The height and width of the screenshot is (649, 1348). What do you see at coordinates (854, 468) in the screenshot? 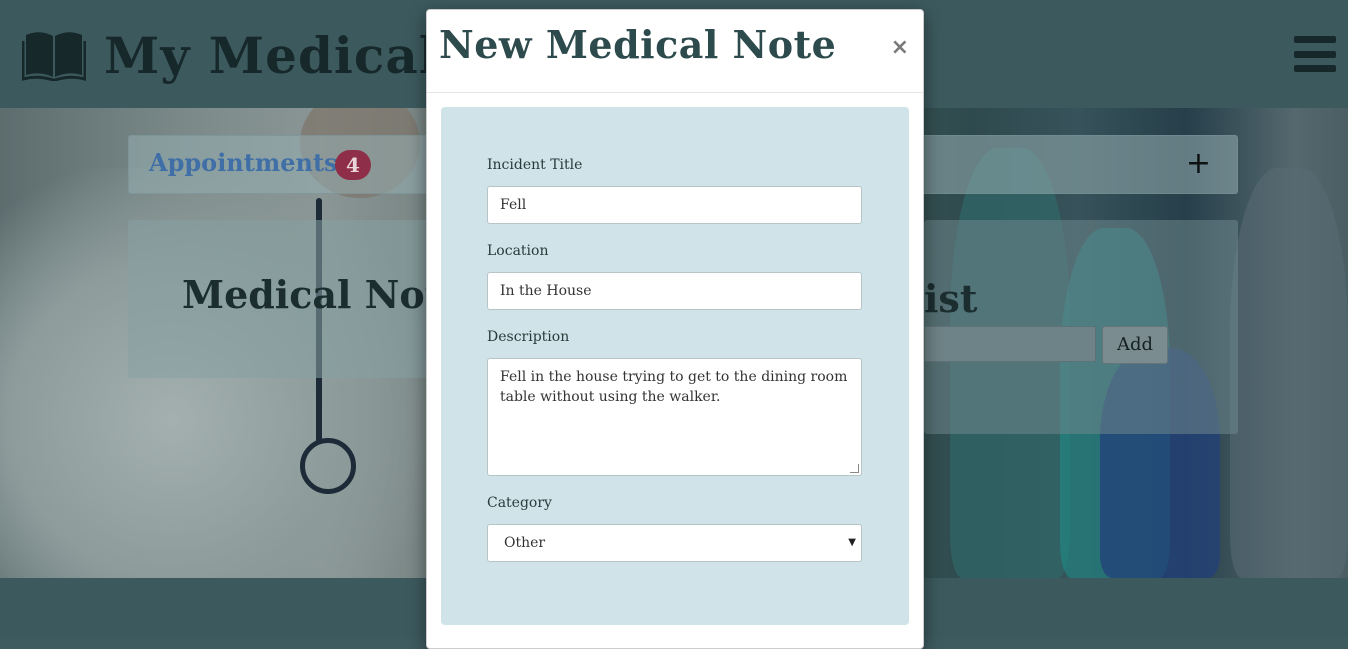
I see `resize-handle-icon` at bounding box center [854, 468].